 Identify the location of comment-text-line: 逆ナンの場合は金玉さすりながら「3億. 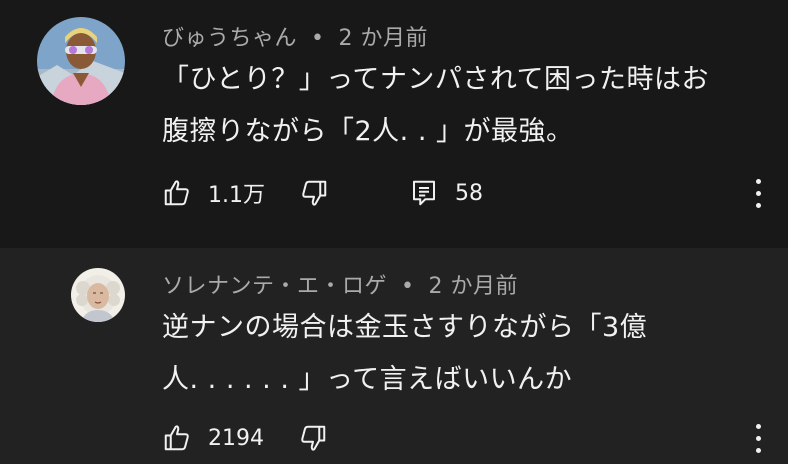
(405, 327).